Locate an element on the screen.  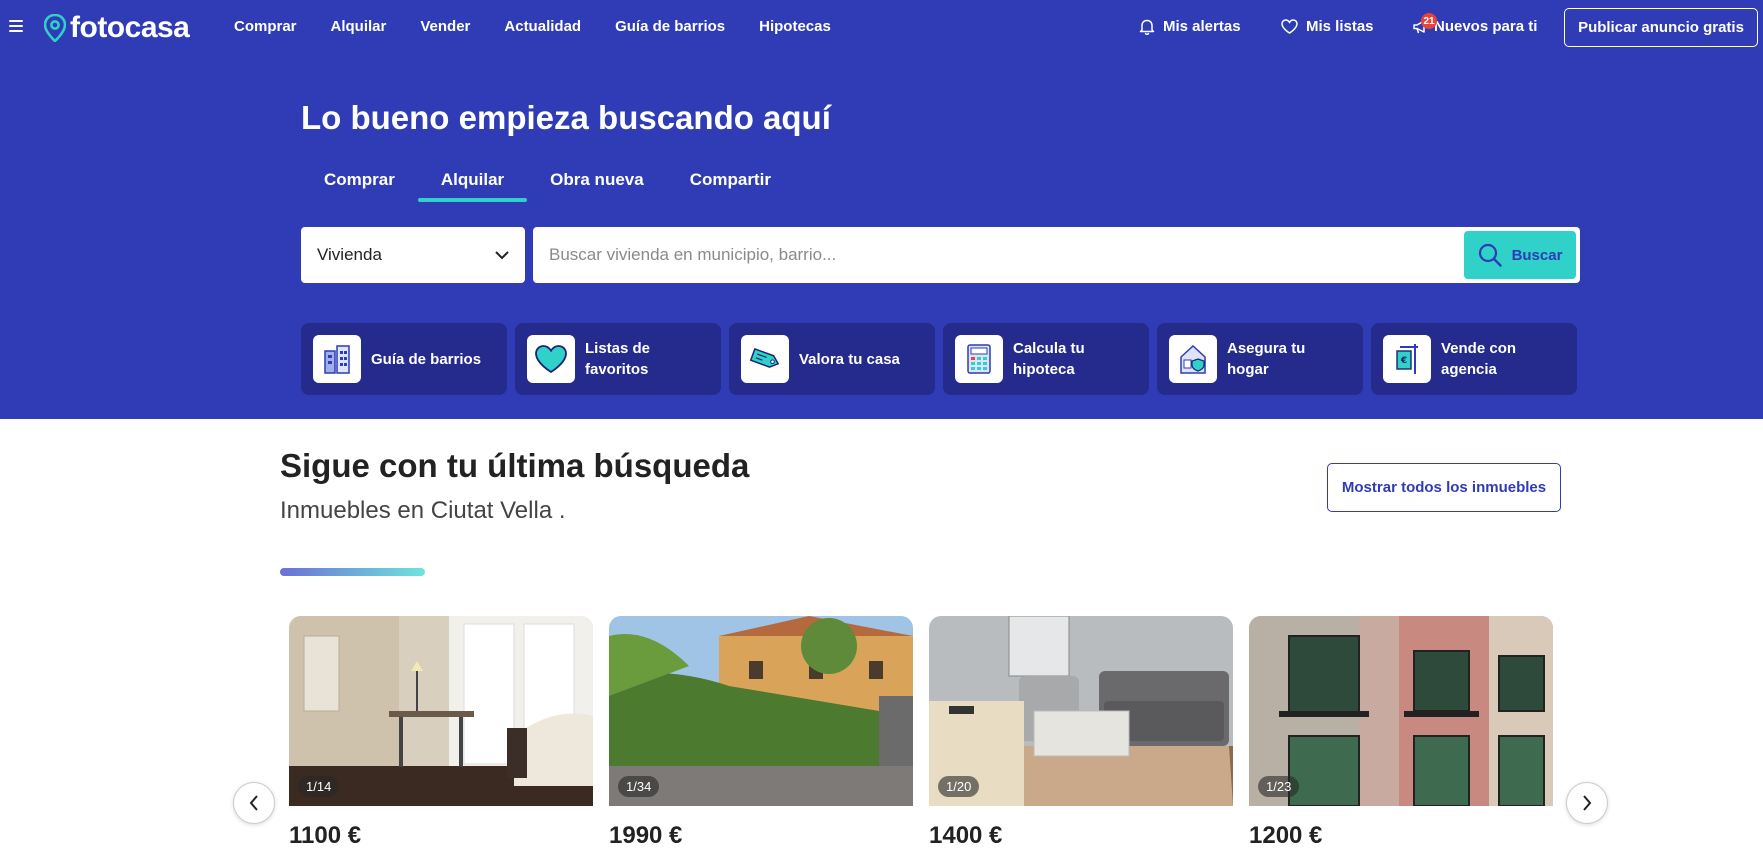
listing-price: 1200 € is located at coordinates (1286, 835).